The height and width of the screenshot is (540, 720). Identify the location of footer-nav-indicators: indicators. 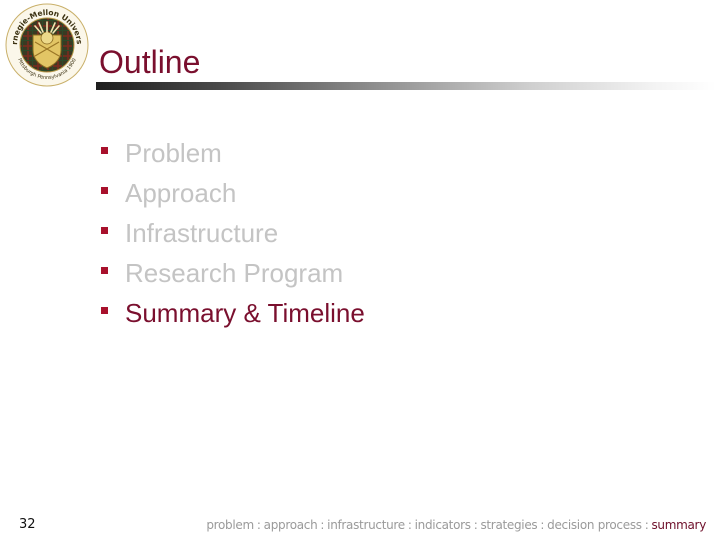
(443, 525).